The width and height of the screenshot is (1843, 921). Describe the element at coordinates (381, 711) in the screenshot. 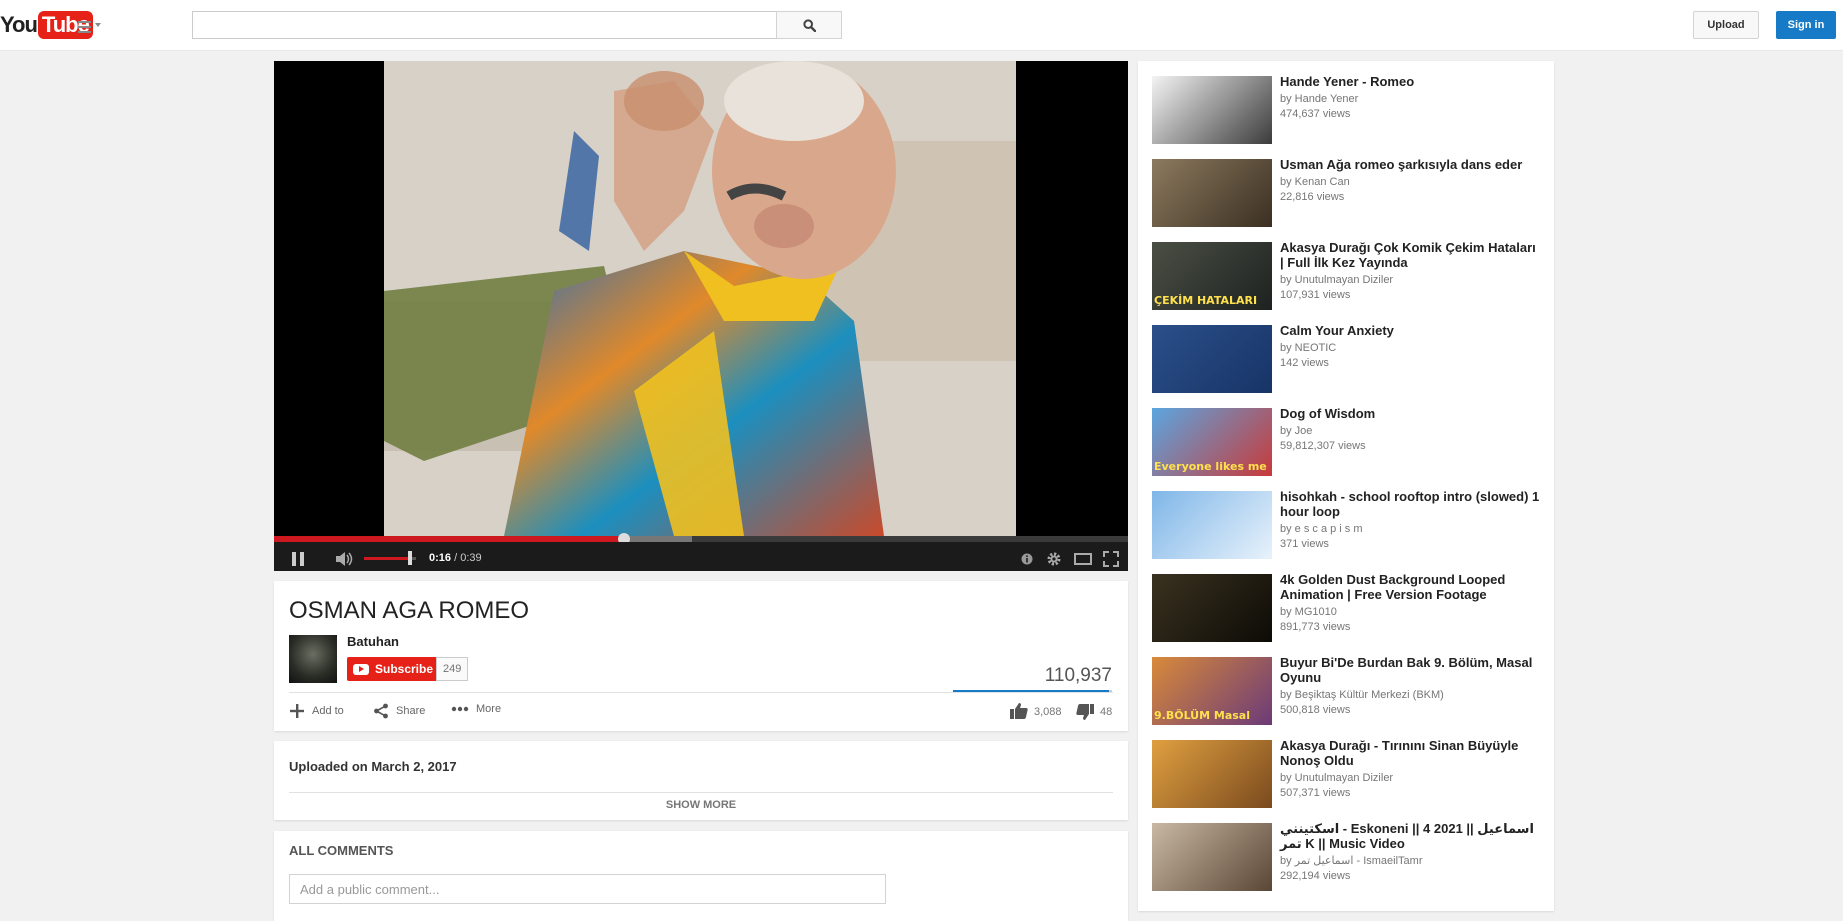

I see `share-icon` at that location.